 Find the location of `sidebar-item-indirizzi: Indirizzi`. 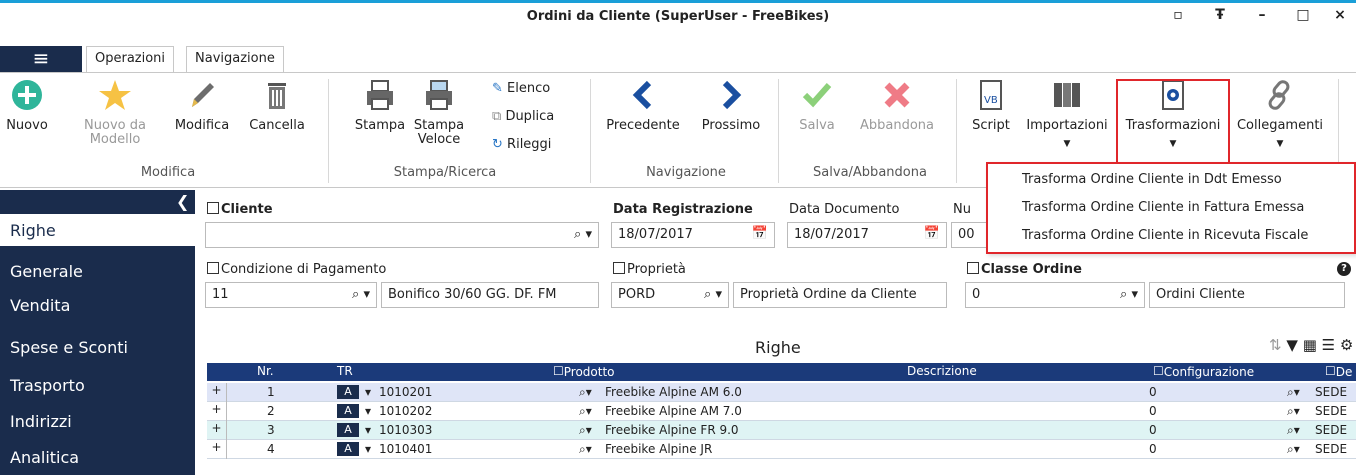

sidebar-item-indirizzi: Indirizzi is located at coordinates (41, 421).